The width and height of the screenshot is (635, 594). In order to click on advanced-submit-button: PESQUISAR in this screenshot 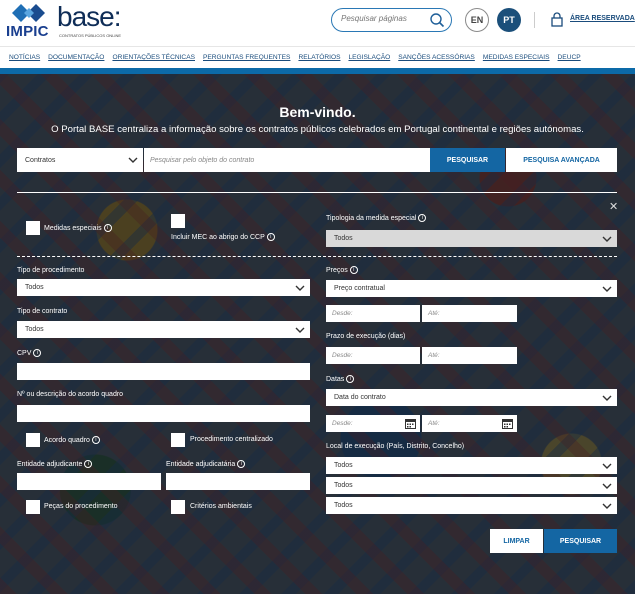, I will do `click(580, 541)`.